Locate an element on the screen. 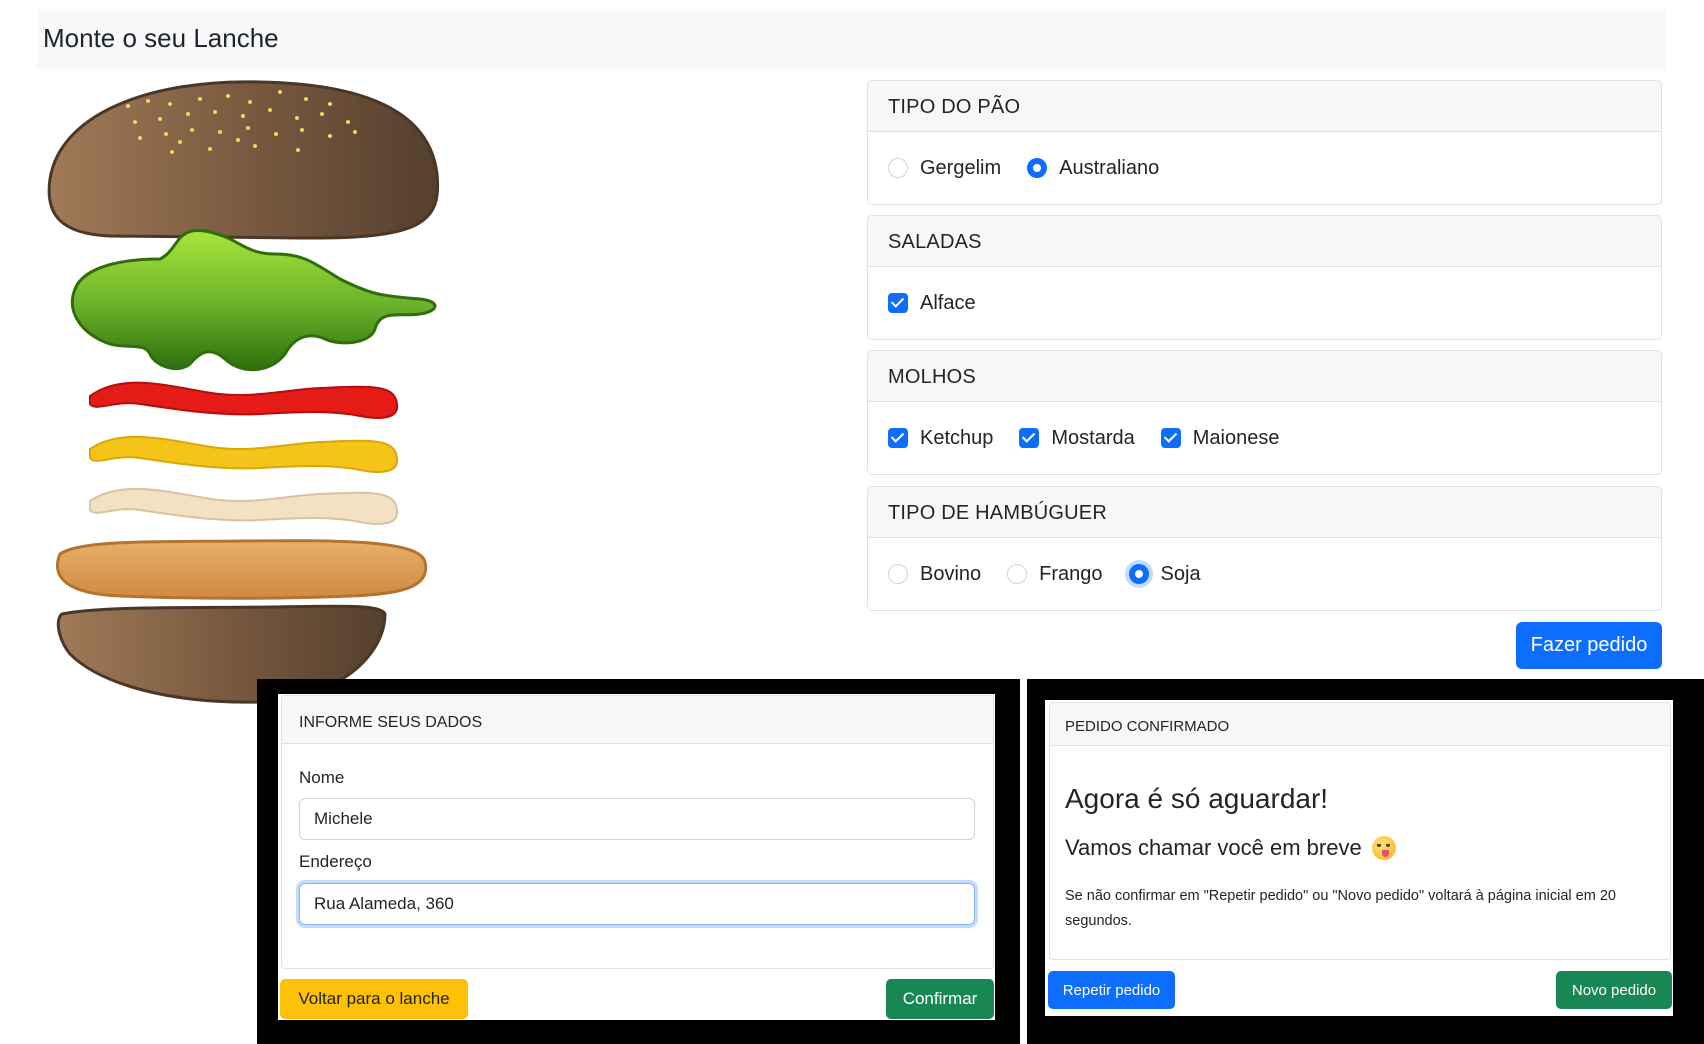 The height and width of the screenshot is (1044, 1704). burger-option-frango: Frango is located at coordinates (1055, 574).